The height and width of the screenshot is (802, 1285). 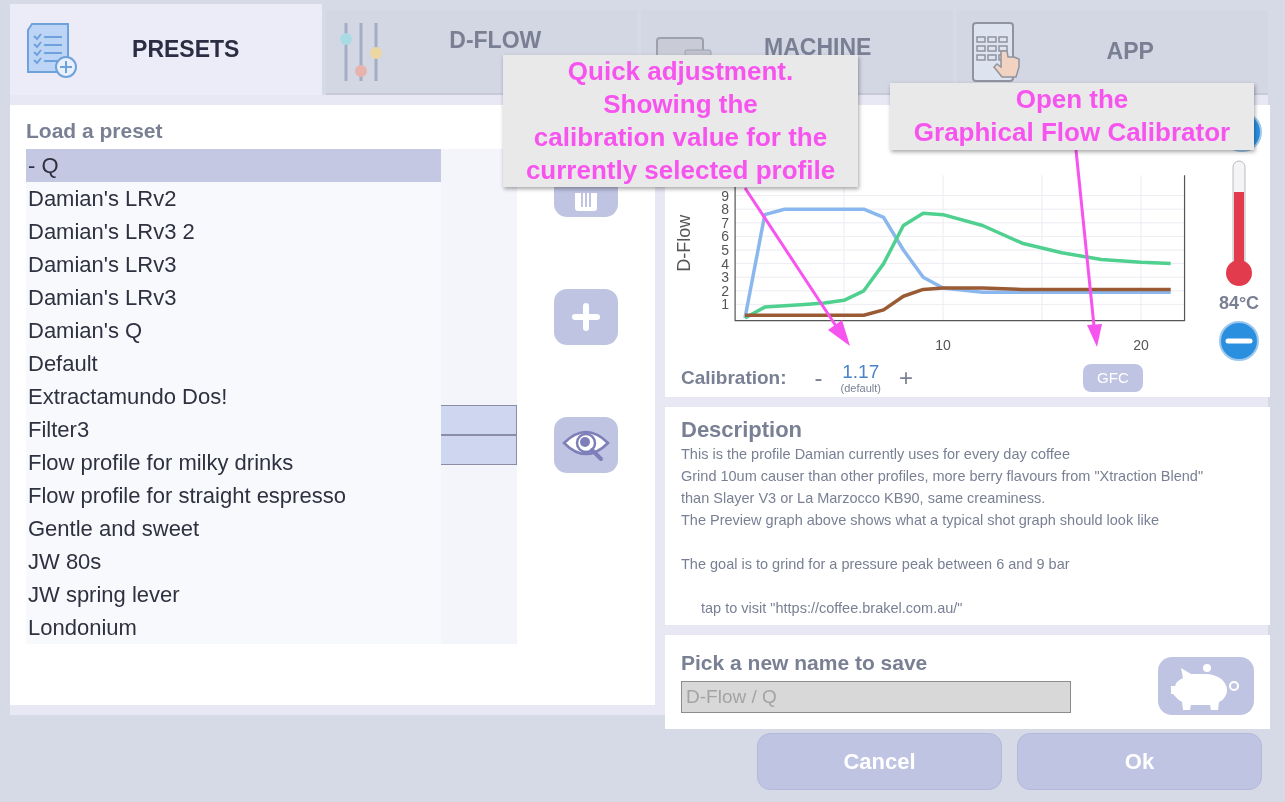 I want to click on plus-icon, so click(x=586, y=317).